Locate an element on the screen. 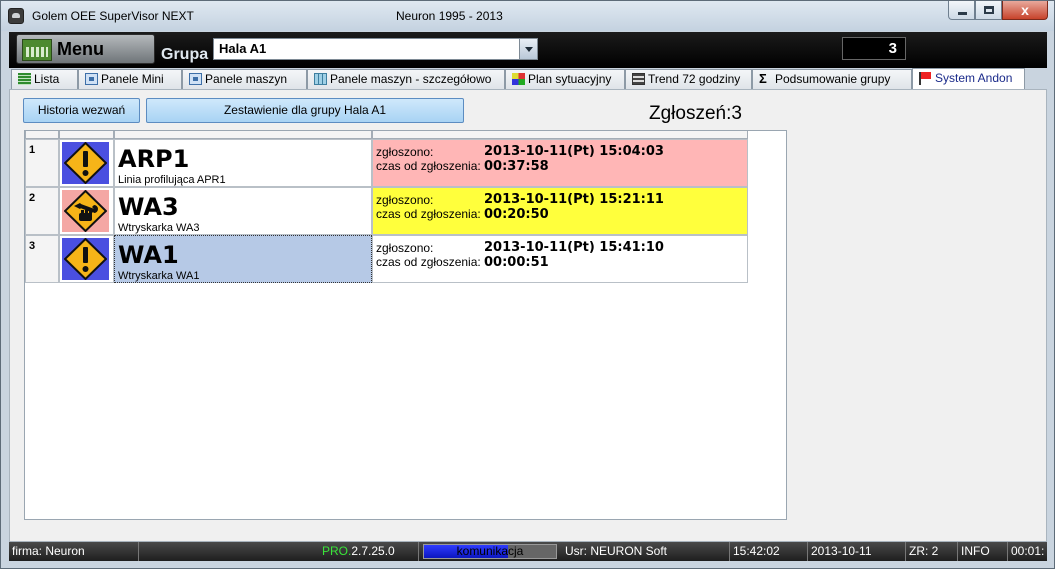 The image size is (1055, 569). tab-label: Podsumowanie grupy is located at coordinates (833, 79).